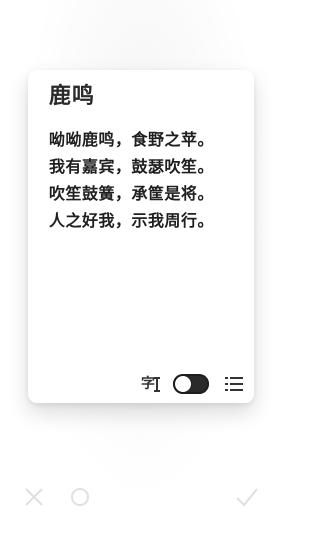 The width and height of the screenshot is (320, 553). What do you see at coordinates (141, 500) in the screenshot?
I see `bottom-bar` at bounding box center [141, 500].